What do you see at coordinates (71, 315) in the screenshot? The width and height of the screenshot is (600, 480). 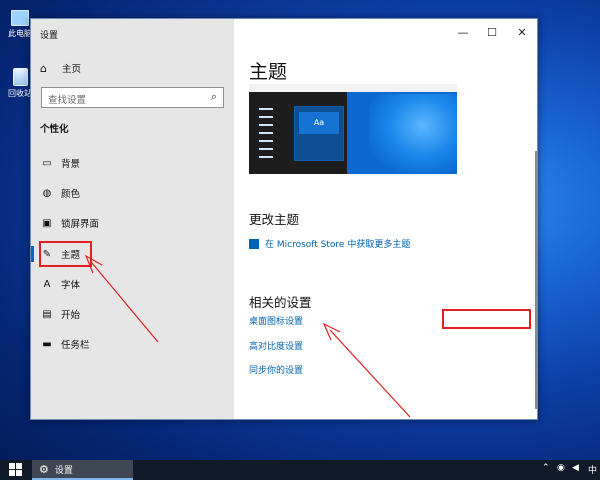 I see `sidebar-item-label: 开始` at bounding box center [71, 315].